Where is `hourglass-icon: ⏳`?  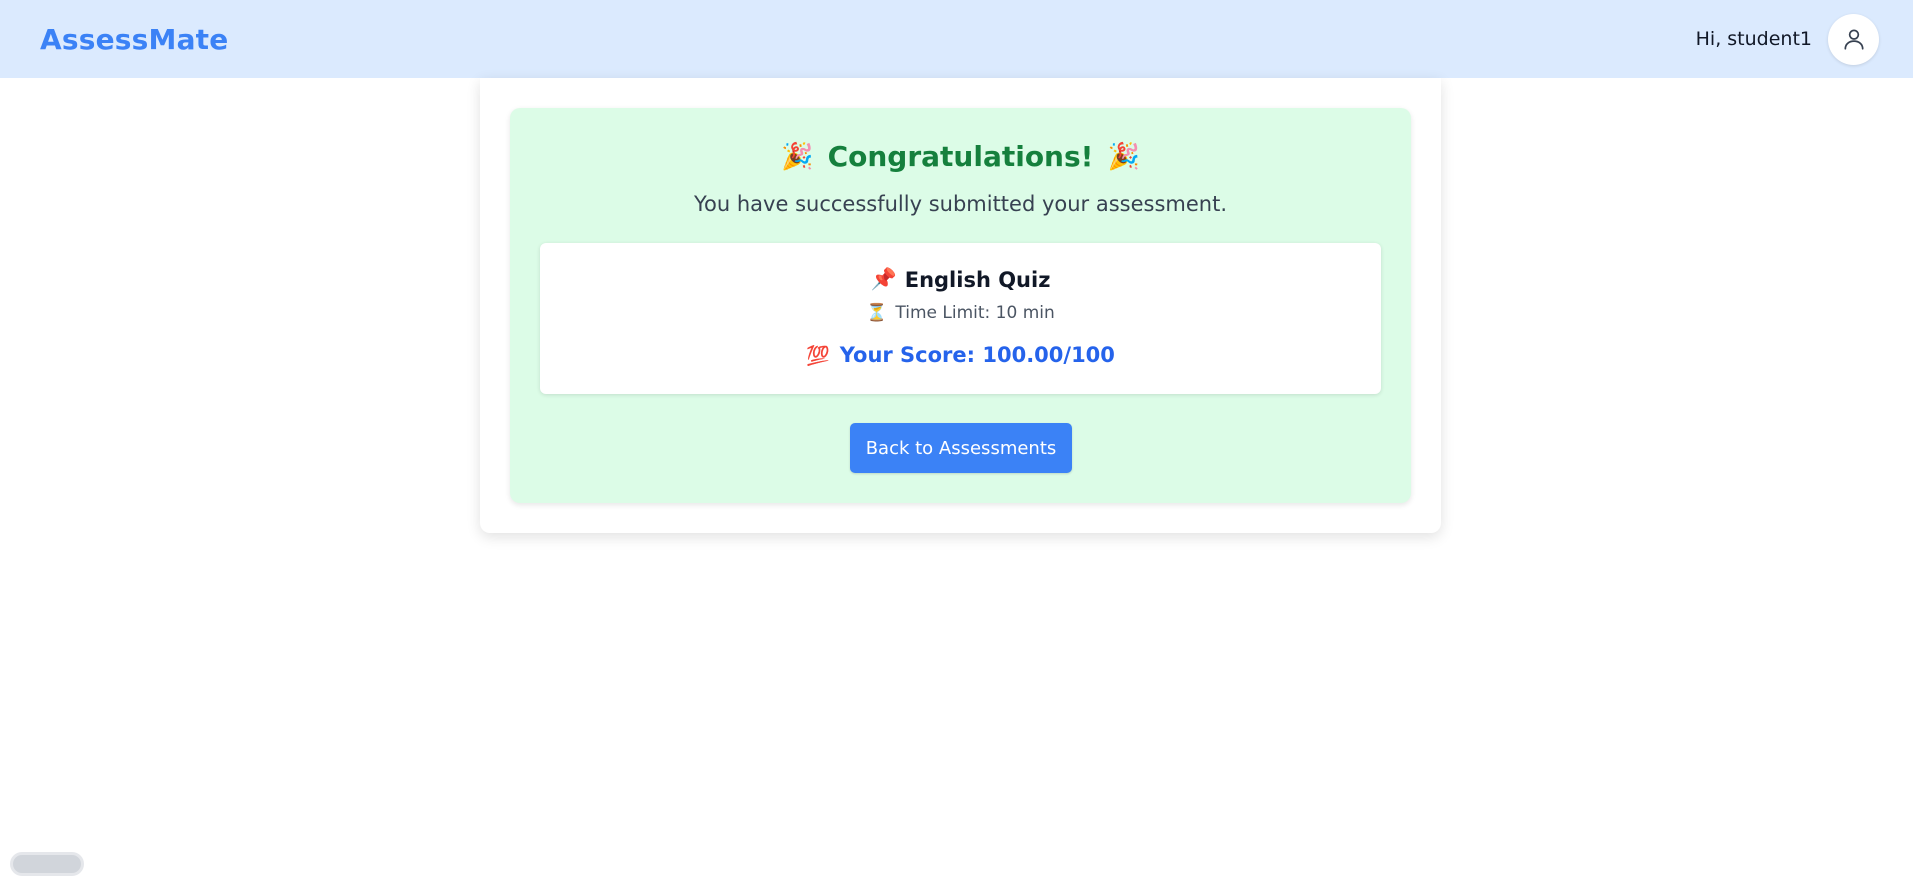
hourglass-icon: ⏳ is located at coordinates (877, 313).